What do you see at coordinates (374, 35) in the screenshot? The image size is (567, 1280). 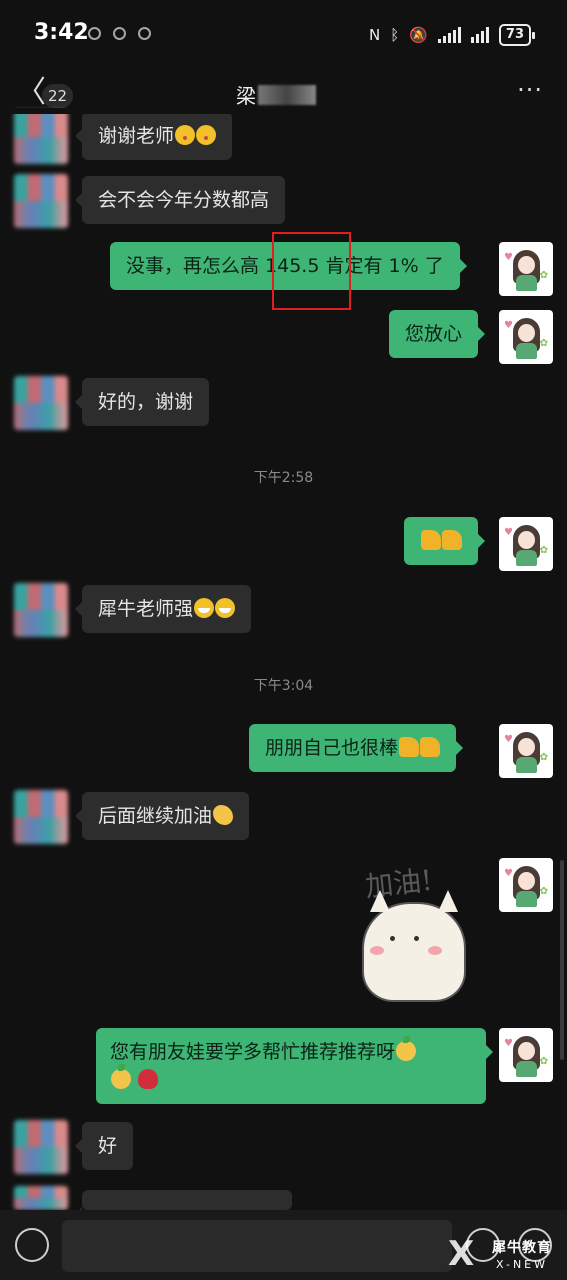 I see `nfc-icon: N` at bounding box center [374, 35].